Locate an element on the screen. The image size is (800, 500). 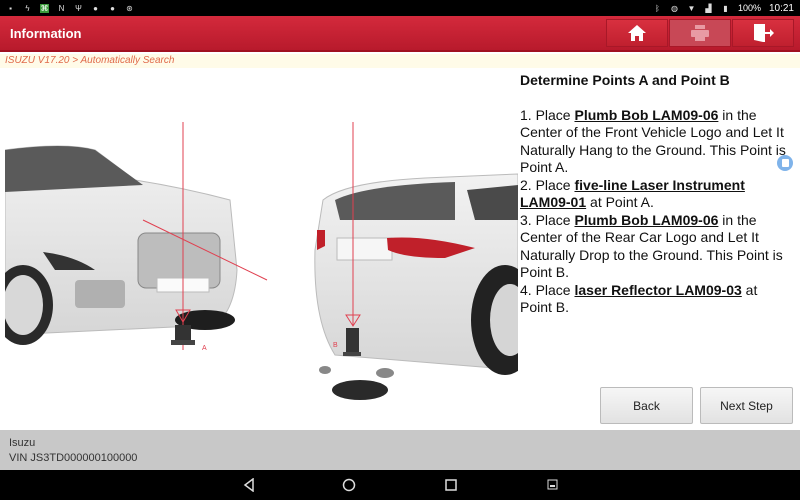
usb-icon: Ψ is located at coordinates (78, 8).